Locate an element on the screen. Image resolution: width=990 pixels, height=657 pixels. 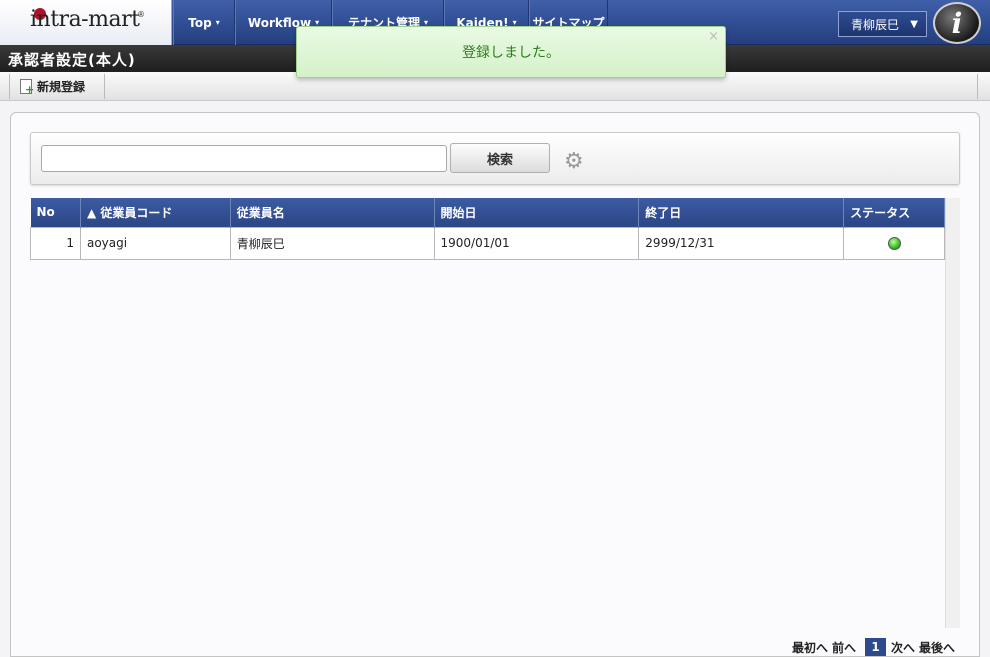
new-registration-label: 新規登録 is located at coordinates (61, 87).